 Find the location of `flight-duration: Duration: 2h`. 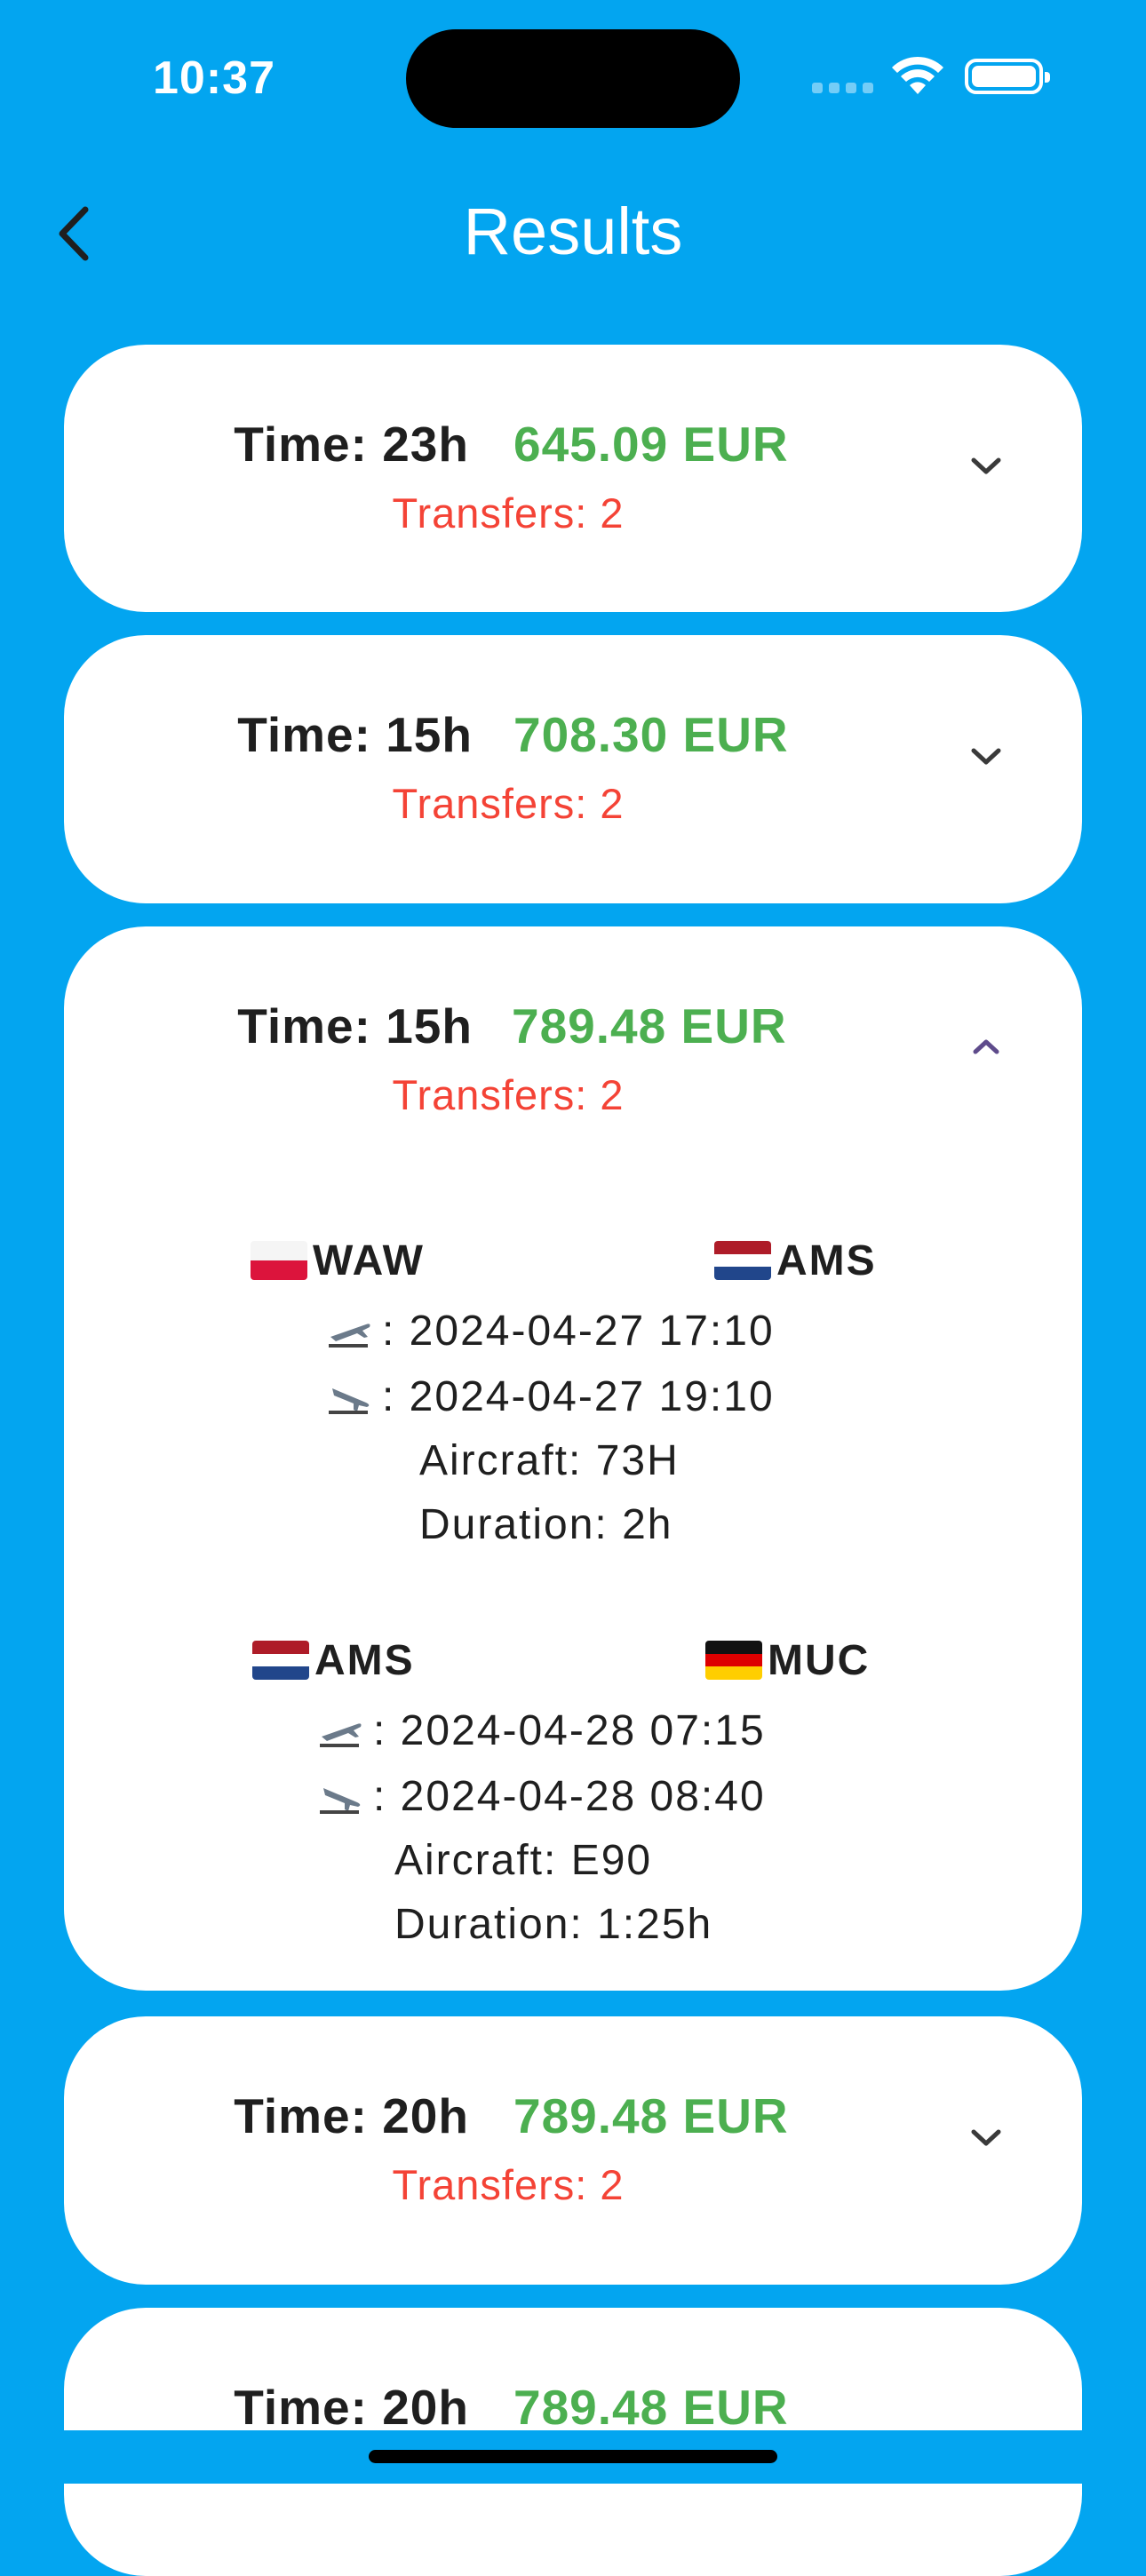

flight-duration: Duration: 2h is located at coordinates (546, 1524).